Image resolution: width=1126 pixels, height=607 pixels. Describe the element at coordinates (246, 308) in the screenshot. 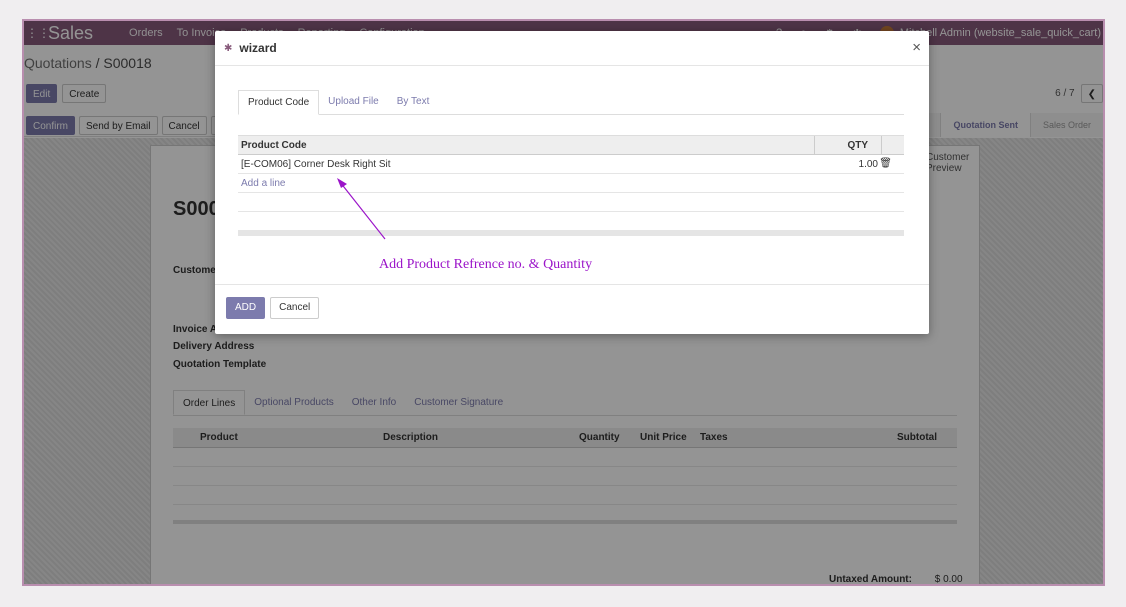

I see `add-button: ADD` at that location.